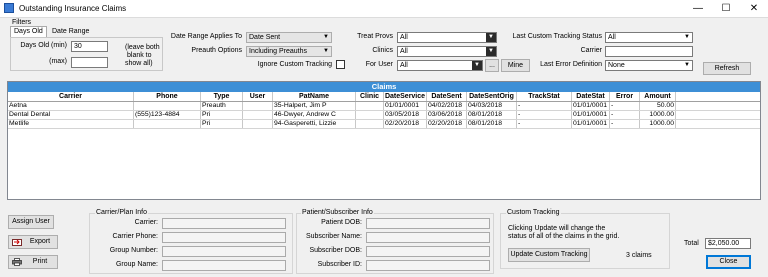  Describe the element at coordinates (428, 237) in the screenshot. I see `subscriber-name-field` at that location.